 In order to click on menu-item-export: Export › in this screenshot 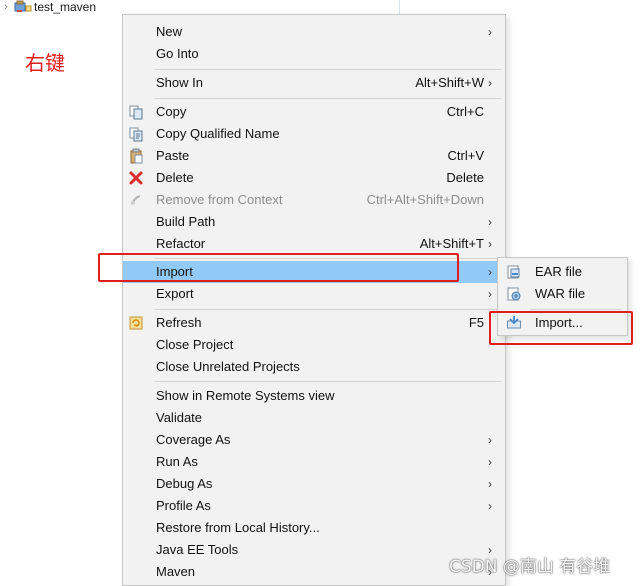, I will do `click(314, 294)`.